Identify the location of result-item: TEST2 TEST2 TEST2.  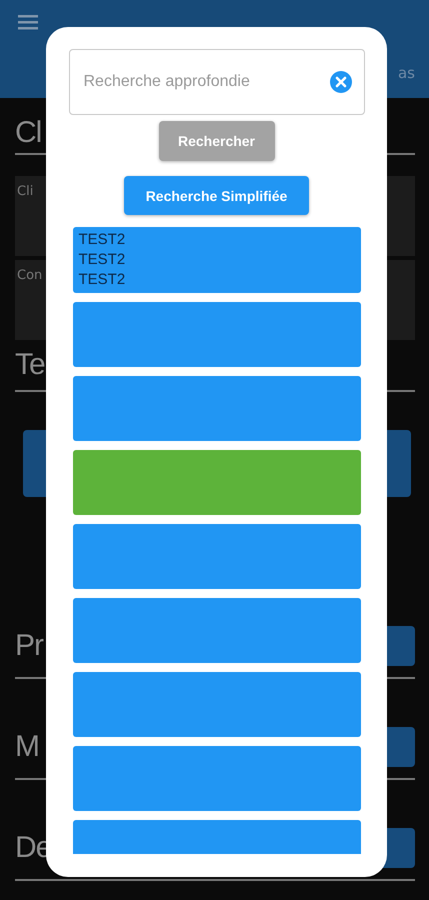
(216, 260).